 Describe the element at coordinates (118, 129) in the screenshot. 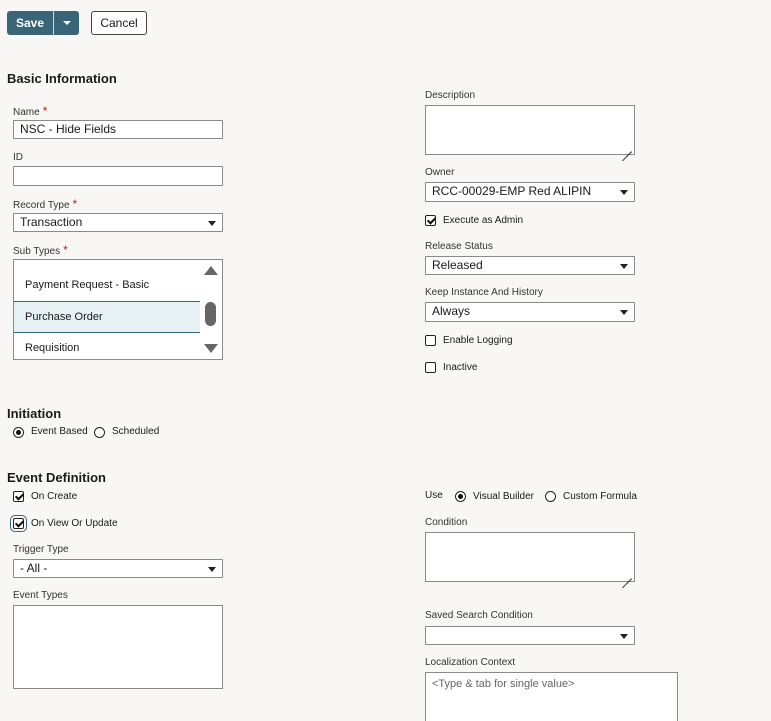

I see `name-field: NSC - Hide Fields` at that location.